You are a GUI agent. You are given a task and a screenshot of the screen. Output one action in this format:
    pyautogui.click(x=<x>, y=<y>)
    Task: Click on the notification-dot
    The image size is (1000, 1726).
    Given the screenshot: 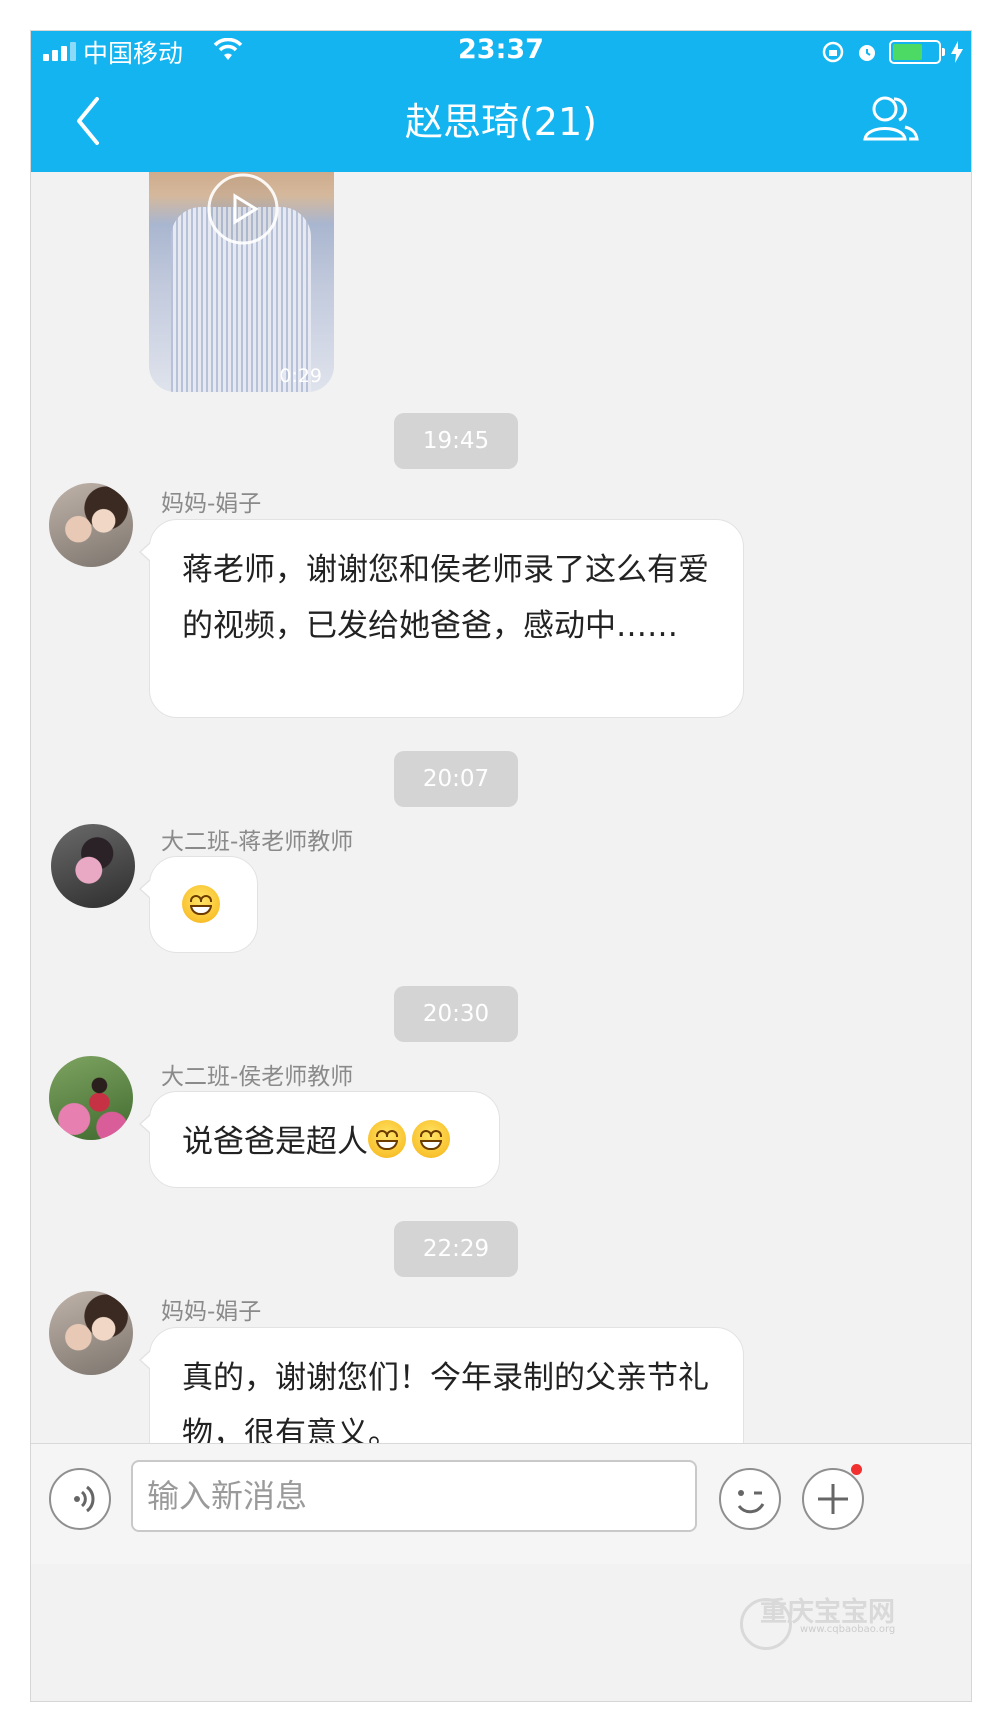 What is the action you would take?
    pyautogui.click(x=856, y=1469)
    